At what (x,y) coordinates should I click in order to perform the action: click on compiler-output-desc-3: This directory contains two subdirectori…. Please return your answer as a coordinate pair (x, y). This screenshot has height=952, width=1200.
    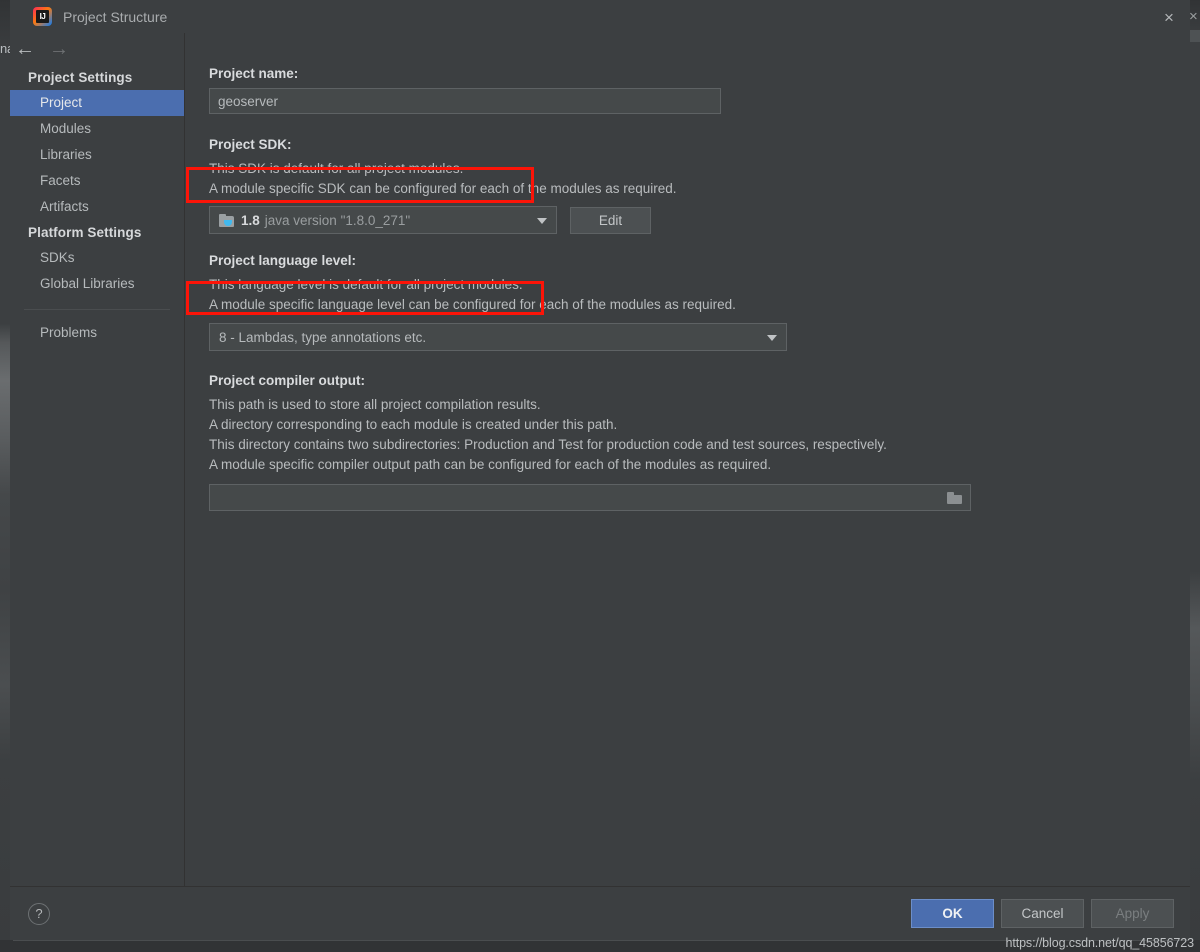
    Looking at the image, I should click on (548, 444).